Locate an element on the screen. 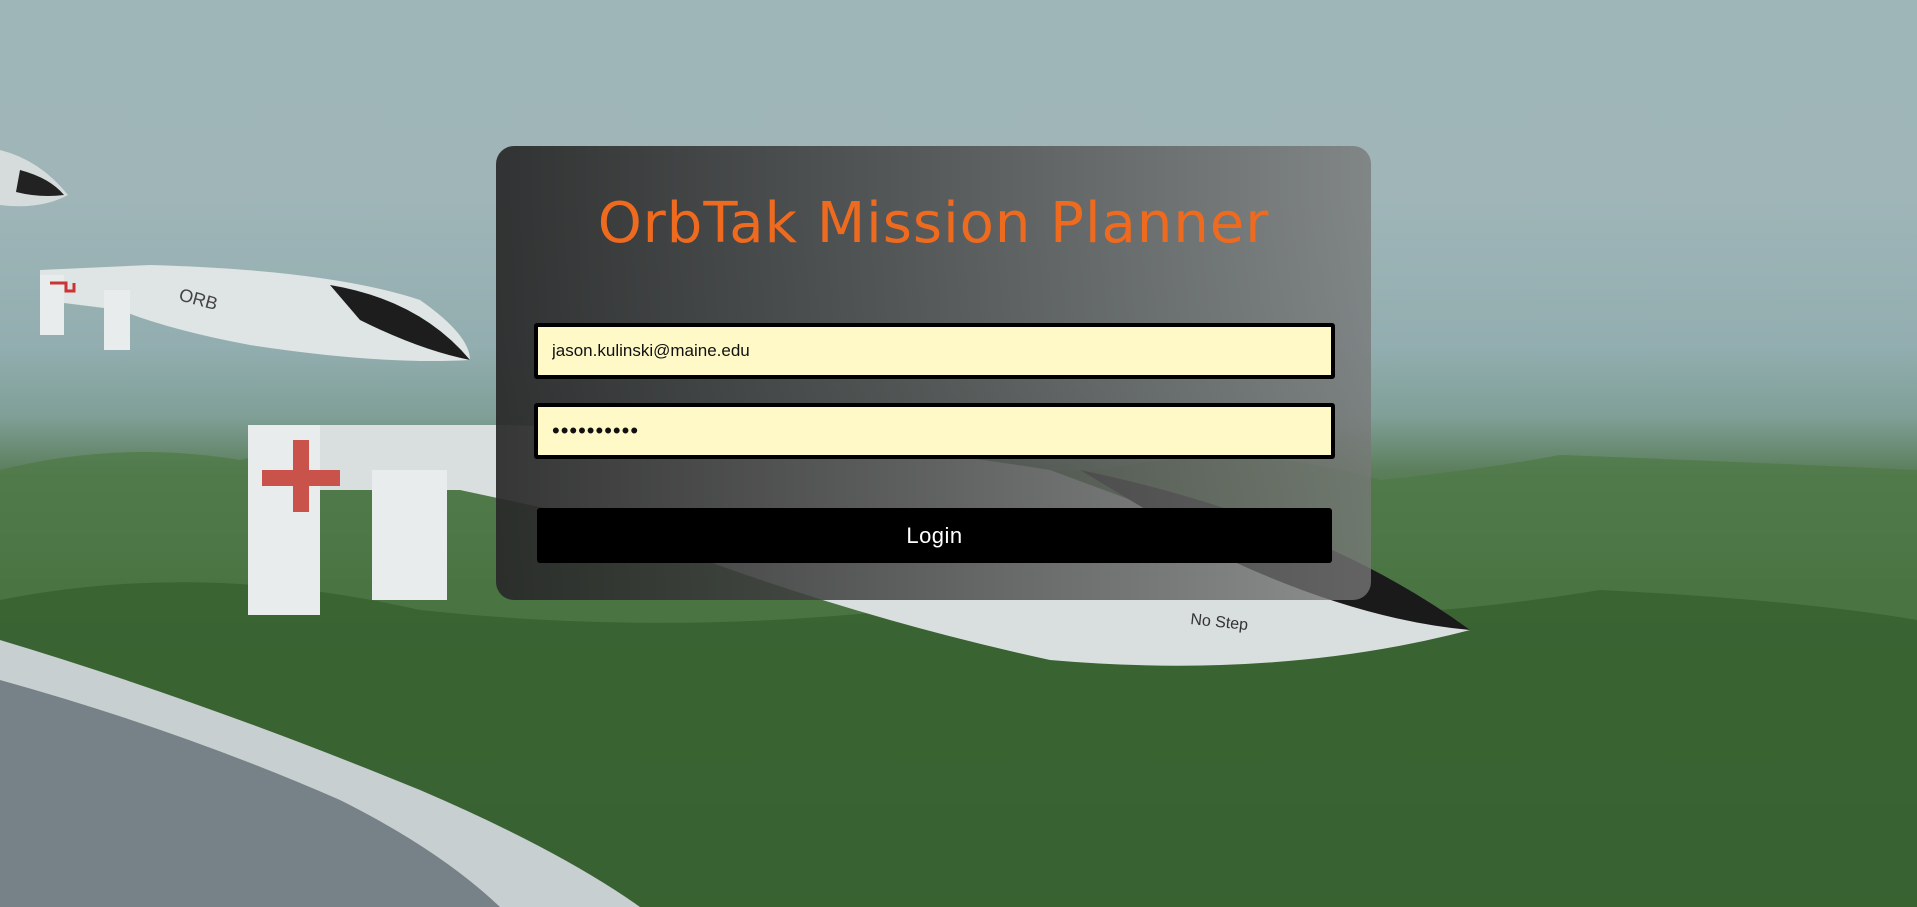 Image resolution: width=1917 pixels, height=907 pixels. password-field is located at coordinates (934, 431).